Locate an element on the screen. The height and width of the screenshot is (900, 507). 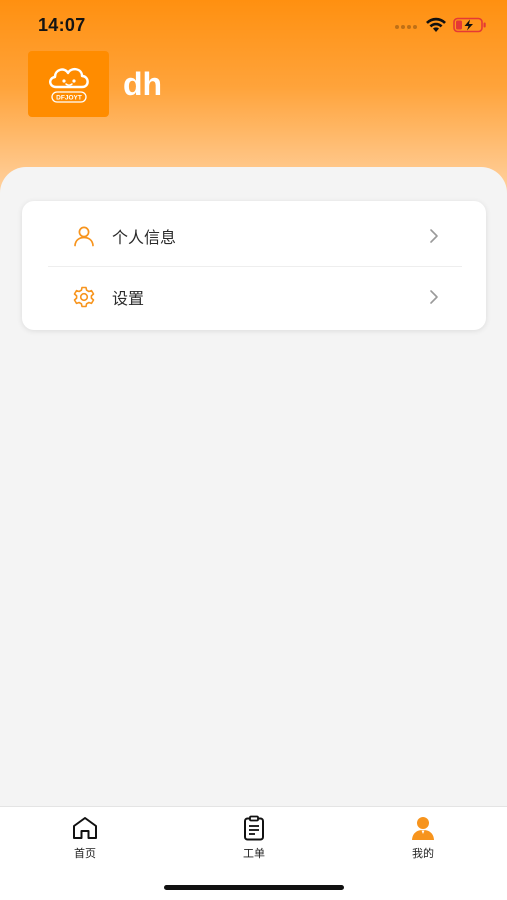
gear-icon is located at coordinates (84, 297).